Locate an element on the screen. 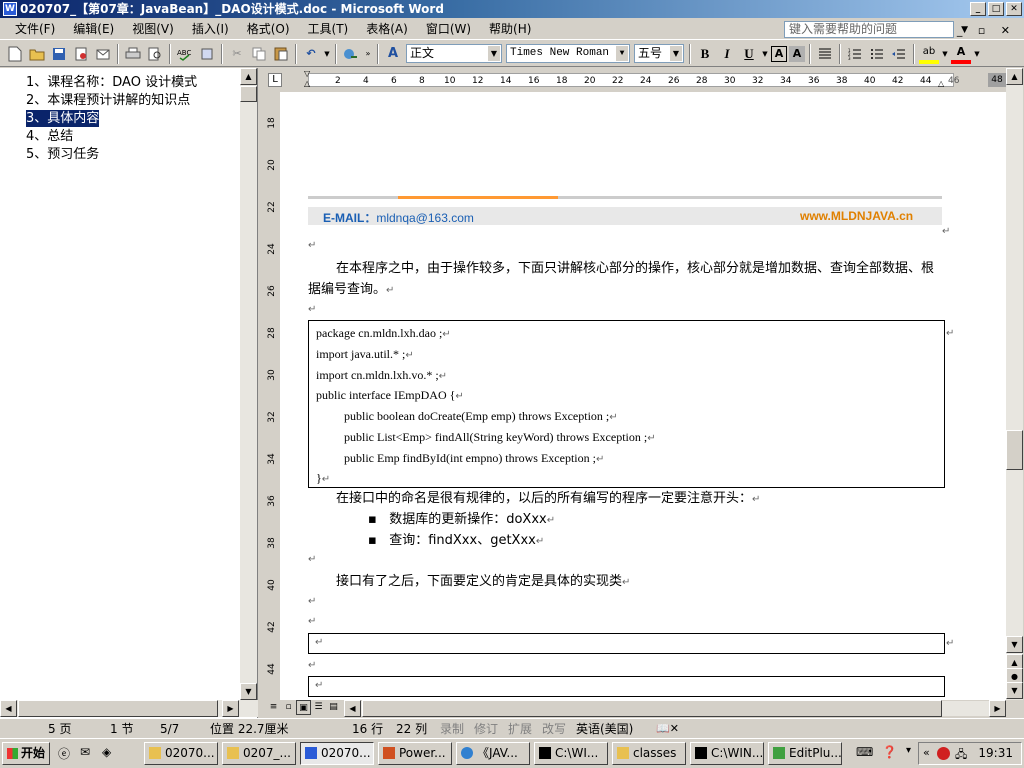 This screenshot has height=768, width=1024. paste-icon is located at coordinates (281, 54).